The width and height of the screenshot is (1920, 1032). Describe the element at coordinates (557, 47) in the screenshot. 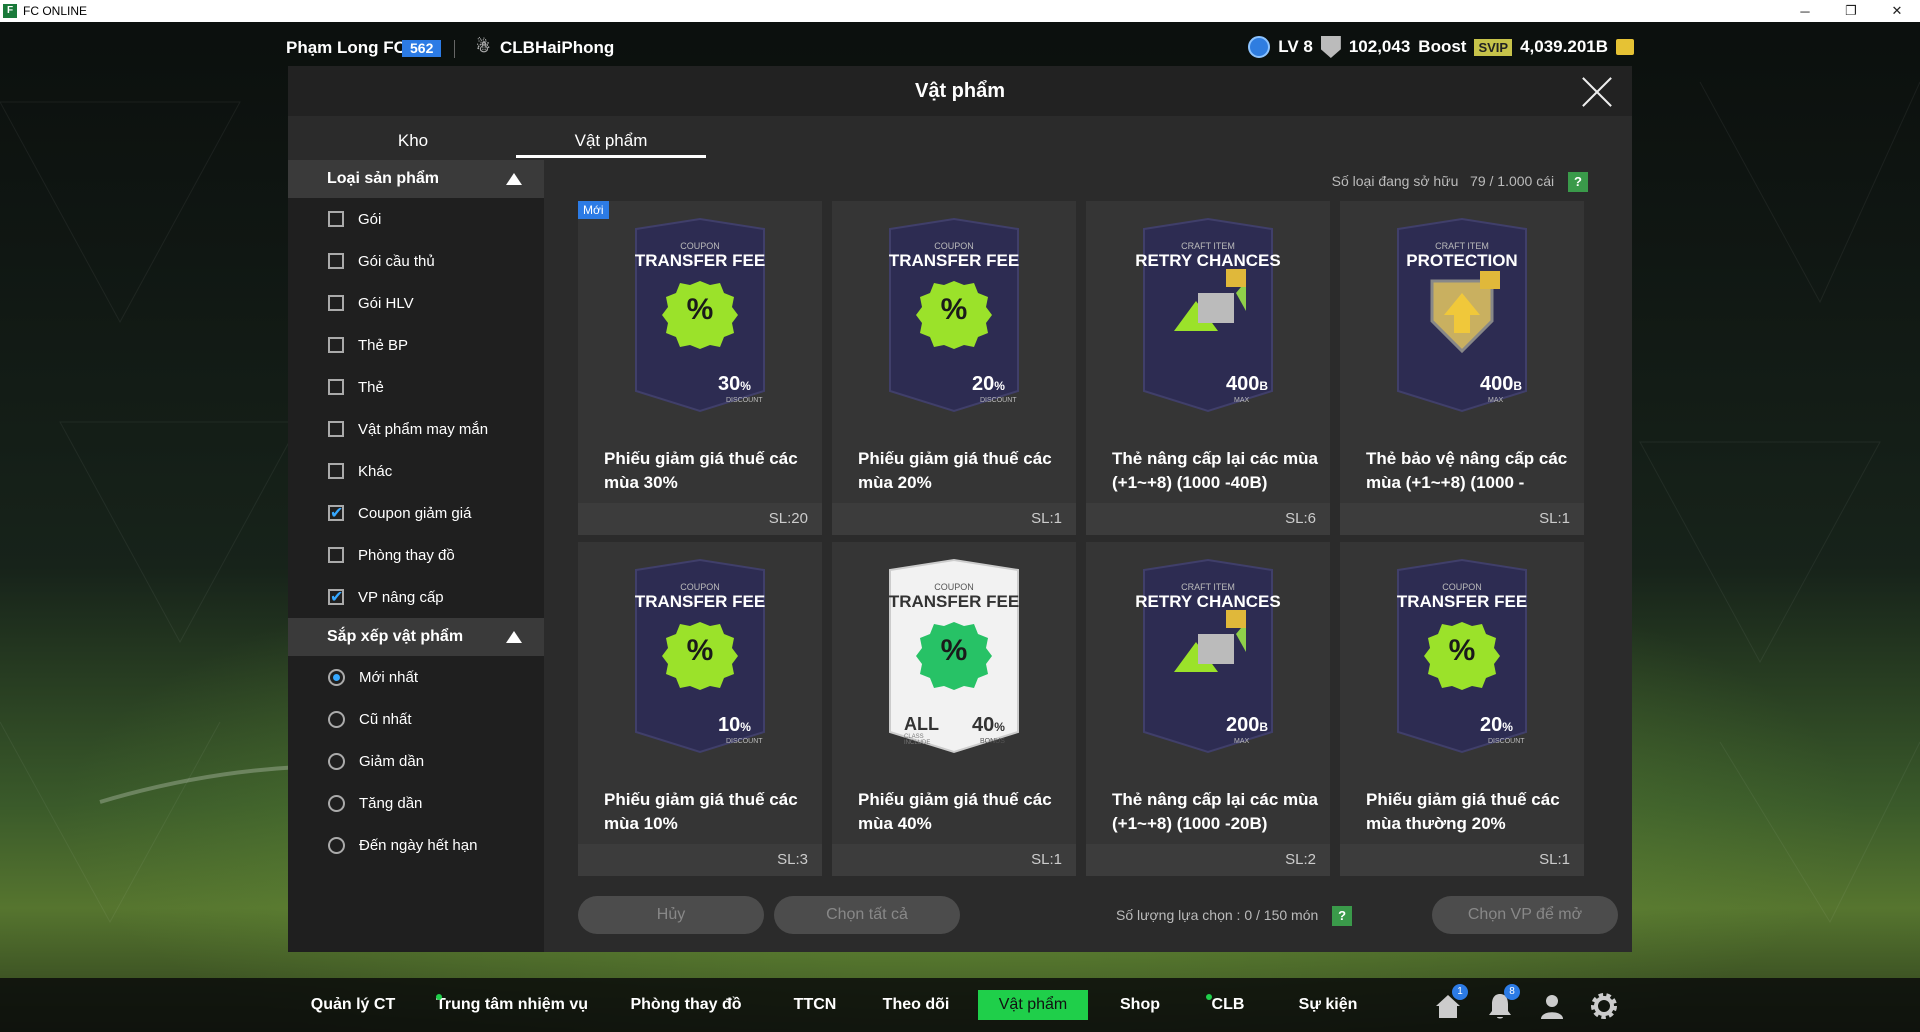

I see `club-name: CLBHaiPhong` at that location.